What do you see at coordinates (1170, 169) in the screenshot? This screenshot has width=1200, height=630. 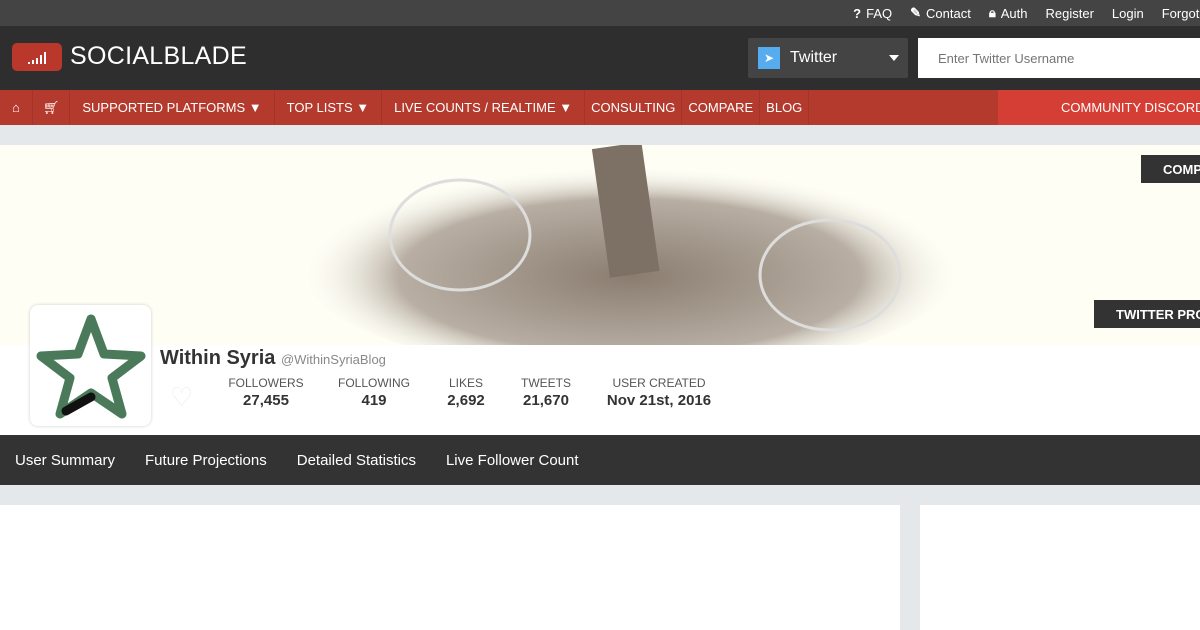 I see `compare-button: COMPARE` at bounding box center [1170, 169].